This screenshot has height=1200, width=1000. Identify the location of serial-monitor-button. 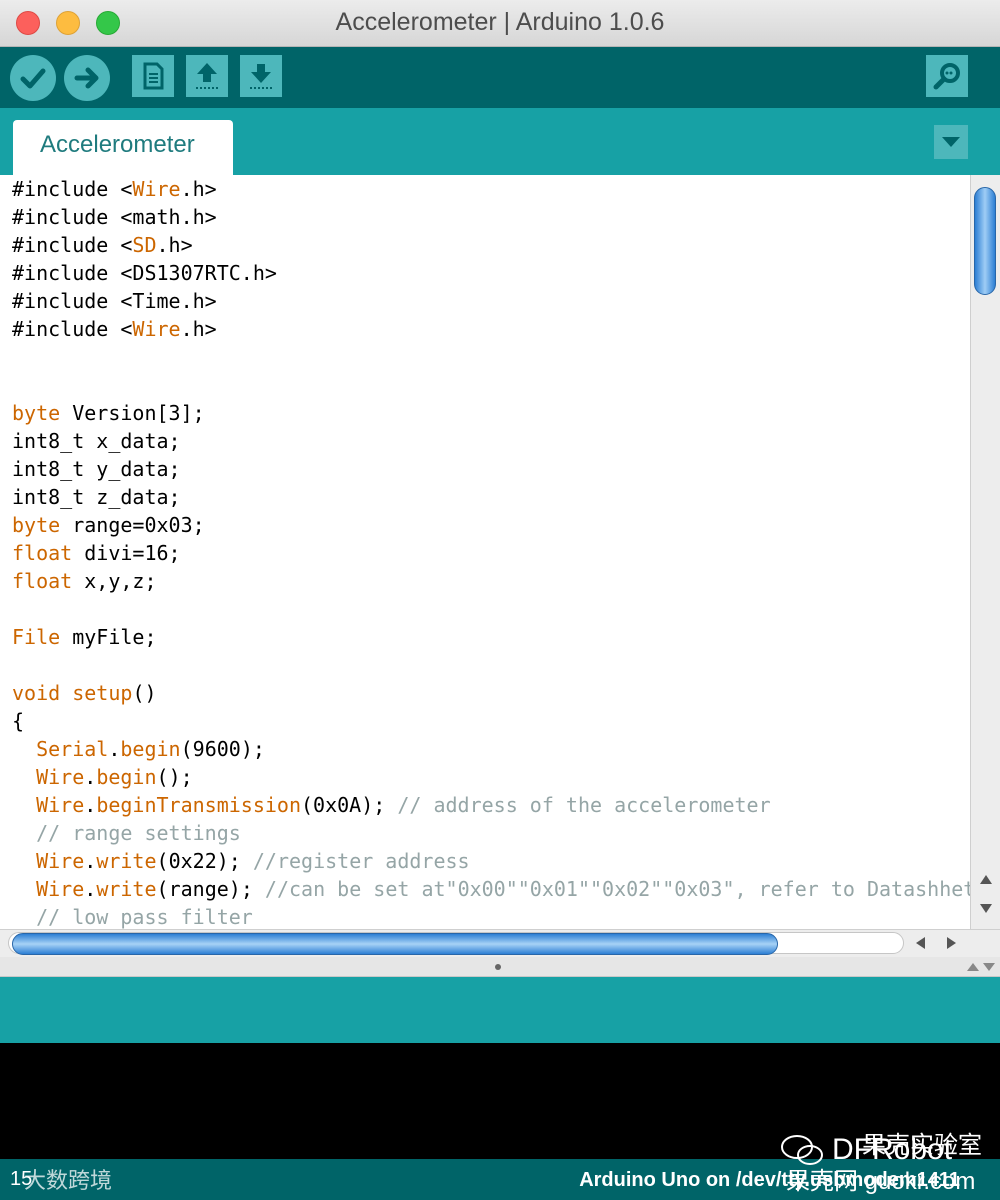
(947, 76).